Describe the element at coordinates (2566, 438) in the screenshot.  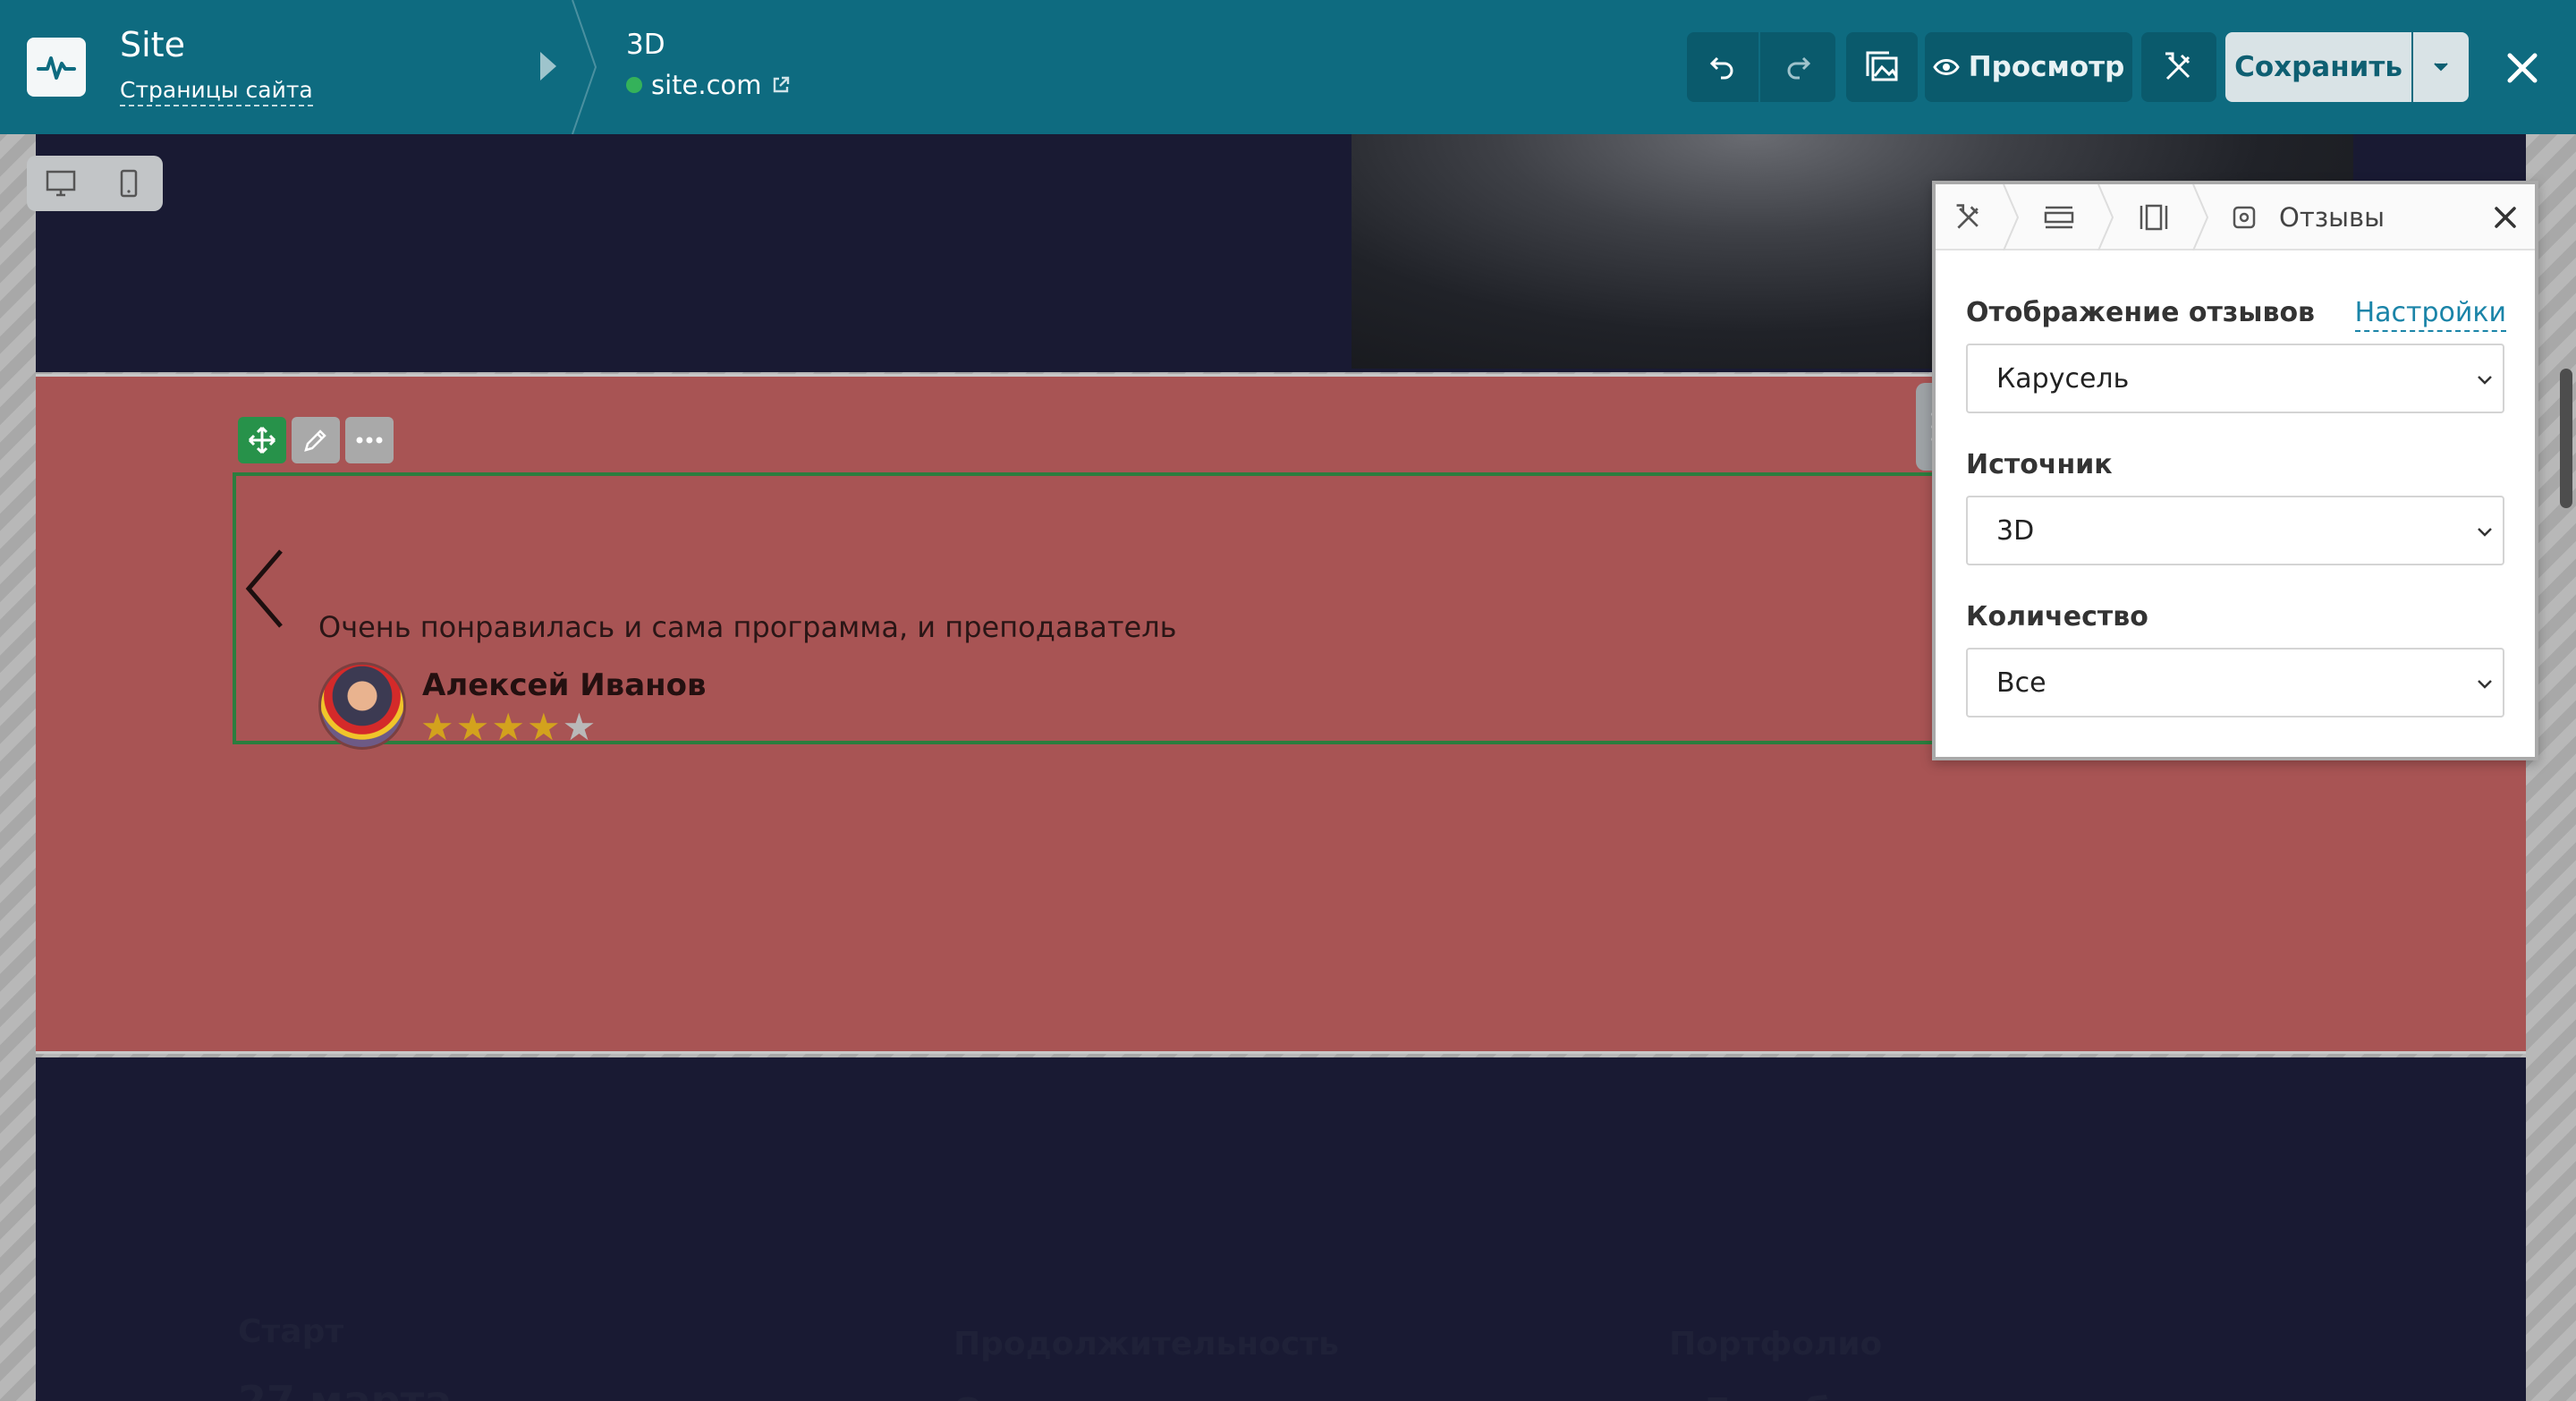
I see `page-scrollbar` at that location.